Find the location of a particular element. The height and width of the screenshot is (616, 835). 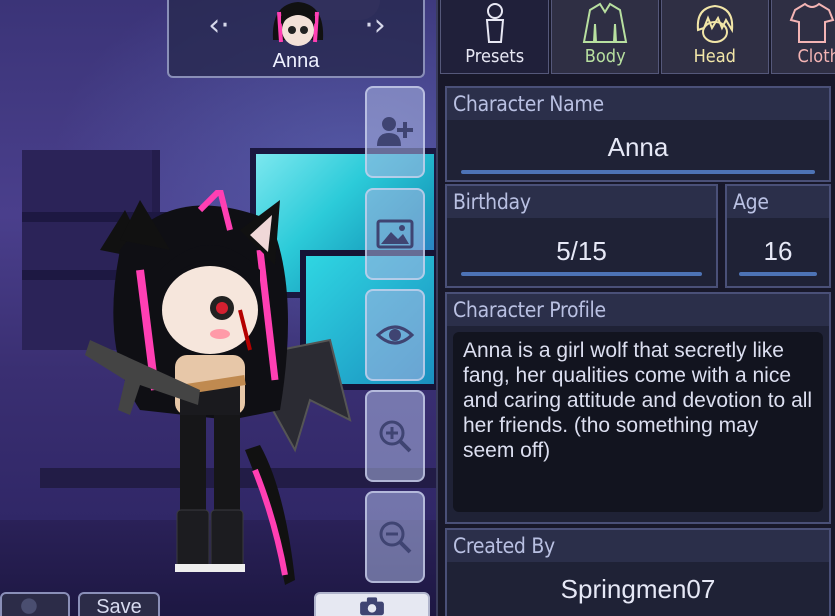

image-icon is located at coordinates (395, 234).